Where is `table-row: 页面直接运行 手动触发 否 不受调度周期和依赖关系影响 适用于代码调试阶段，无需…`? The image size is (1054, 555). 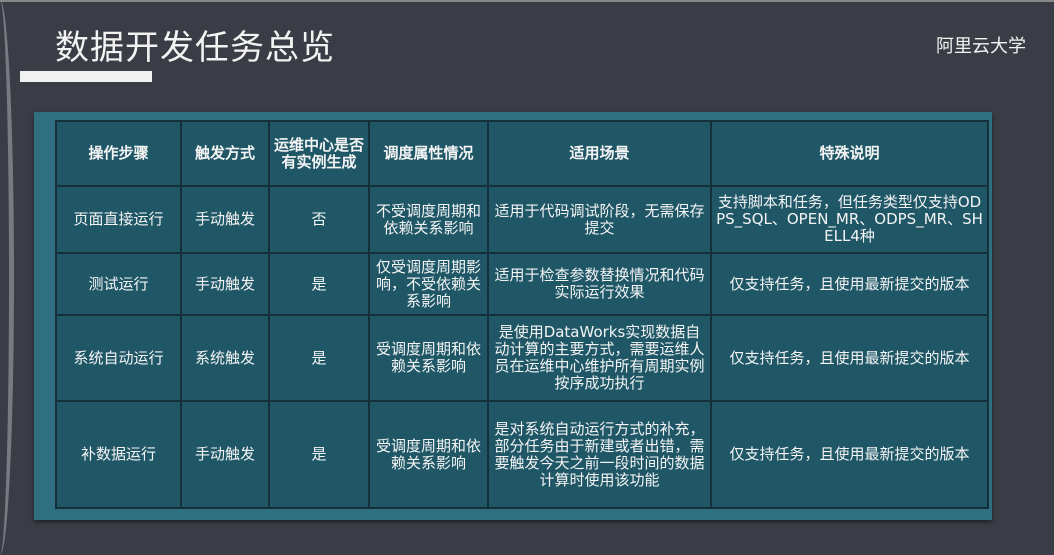
table-row: 页面直接运行 手动触发 否 不受调度周期和依赖关系影响 适用于代码调试阶段，无需… is located at coordinates (522, 219).